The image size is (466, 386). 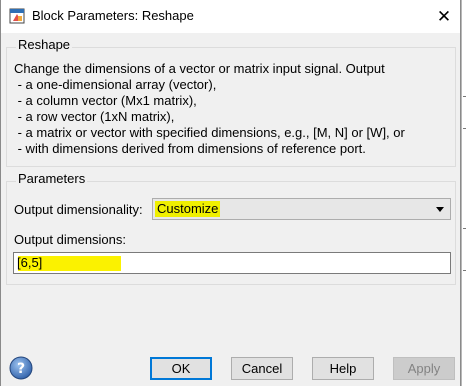 I want to click on help-question-icon: ?, so click(x=21, y=368).